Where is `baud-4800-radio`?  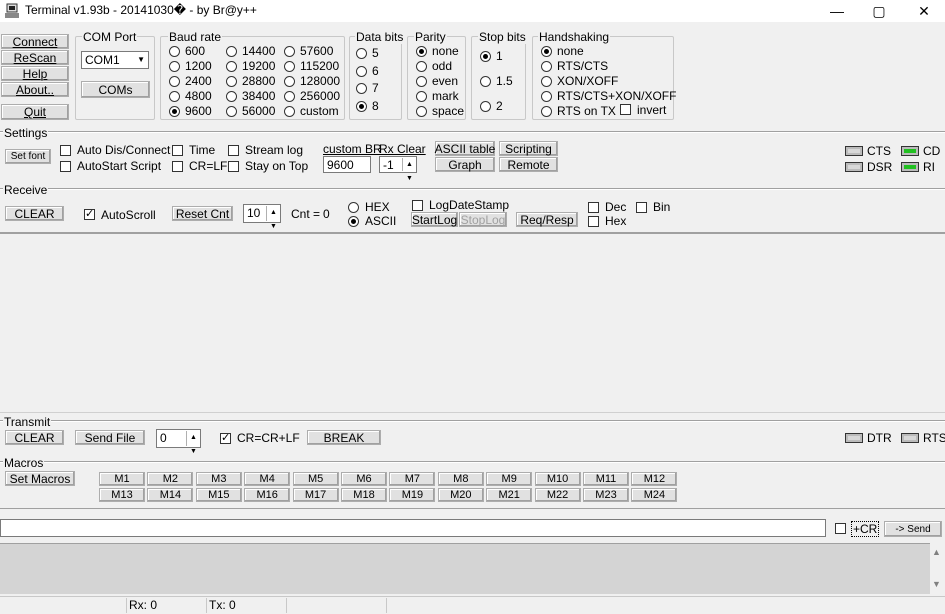 baud-4800-radio is located at coordinates (174, 96).